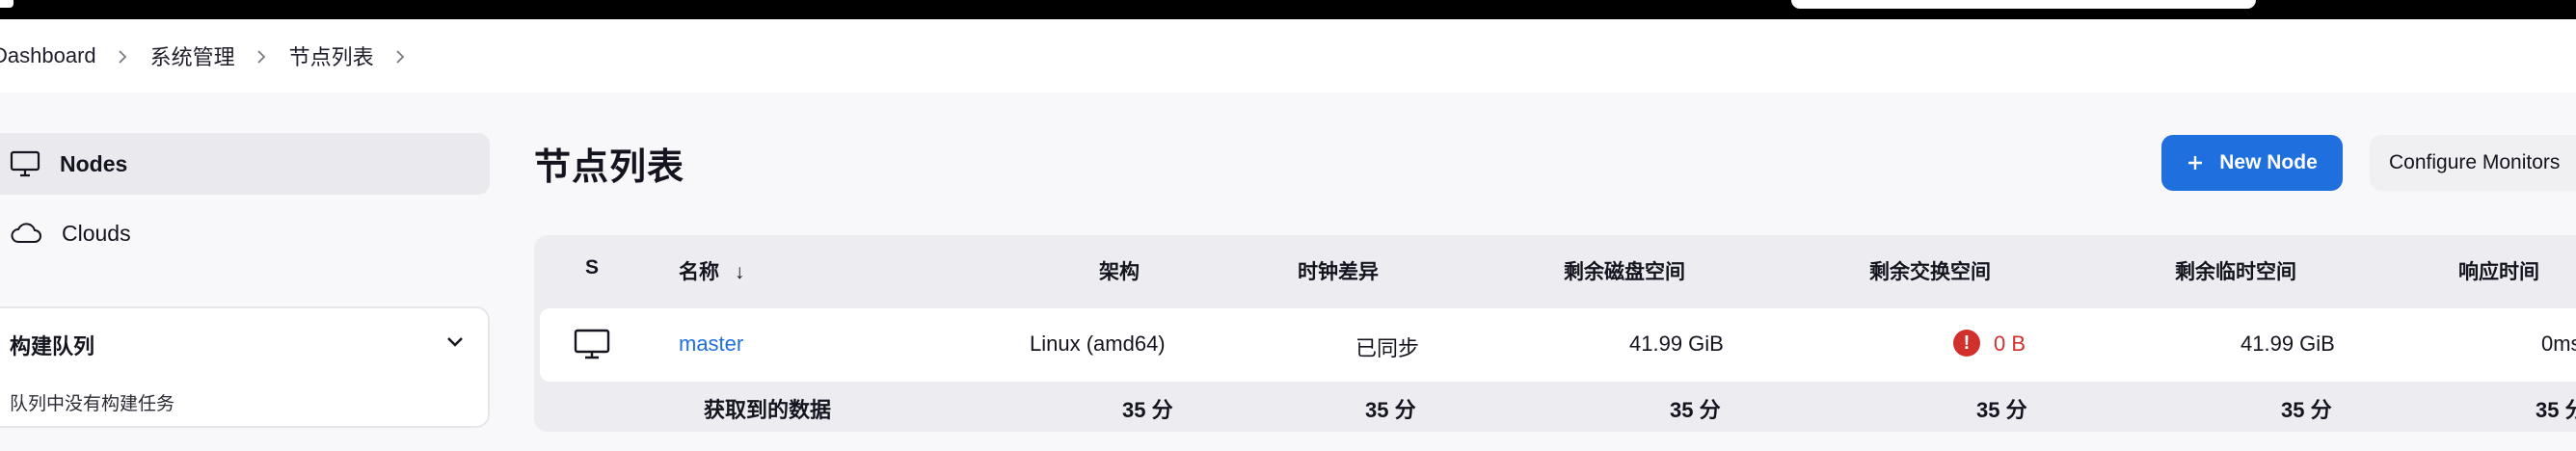 This screenshot has height=451, width=2576. What do you see at coordinates (455, 344) in the screenshot?
I see `chevron-down-icon` at bounding box center [455, 344].